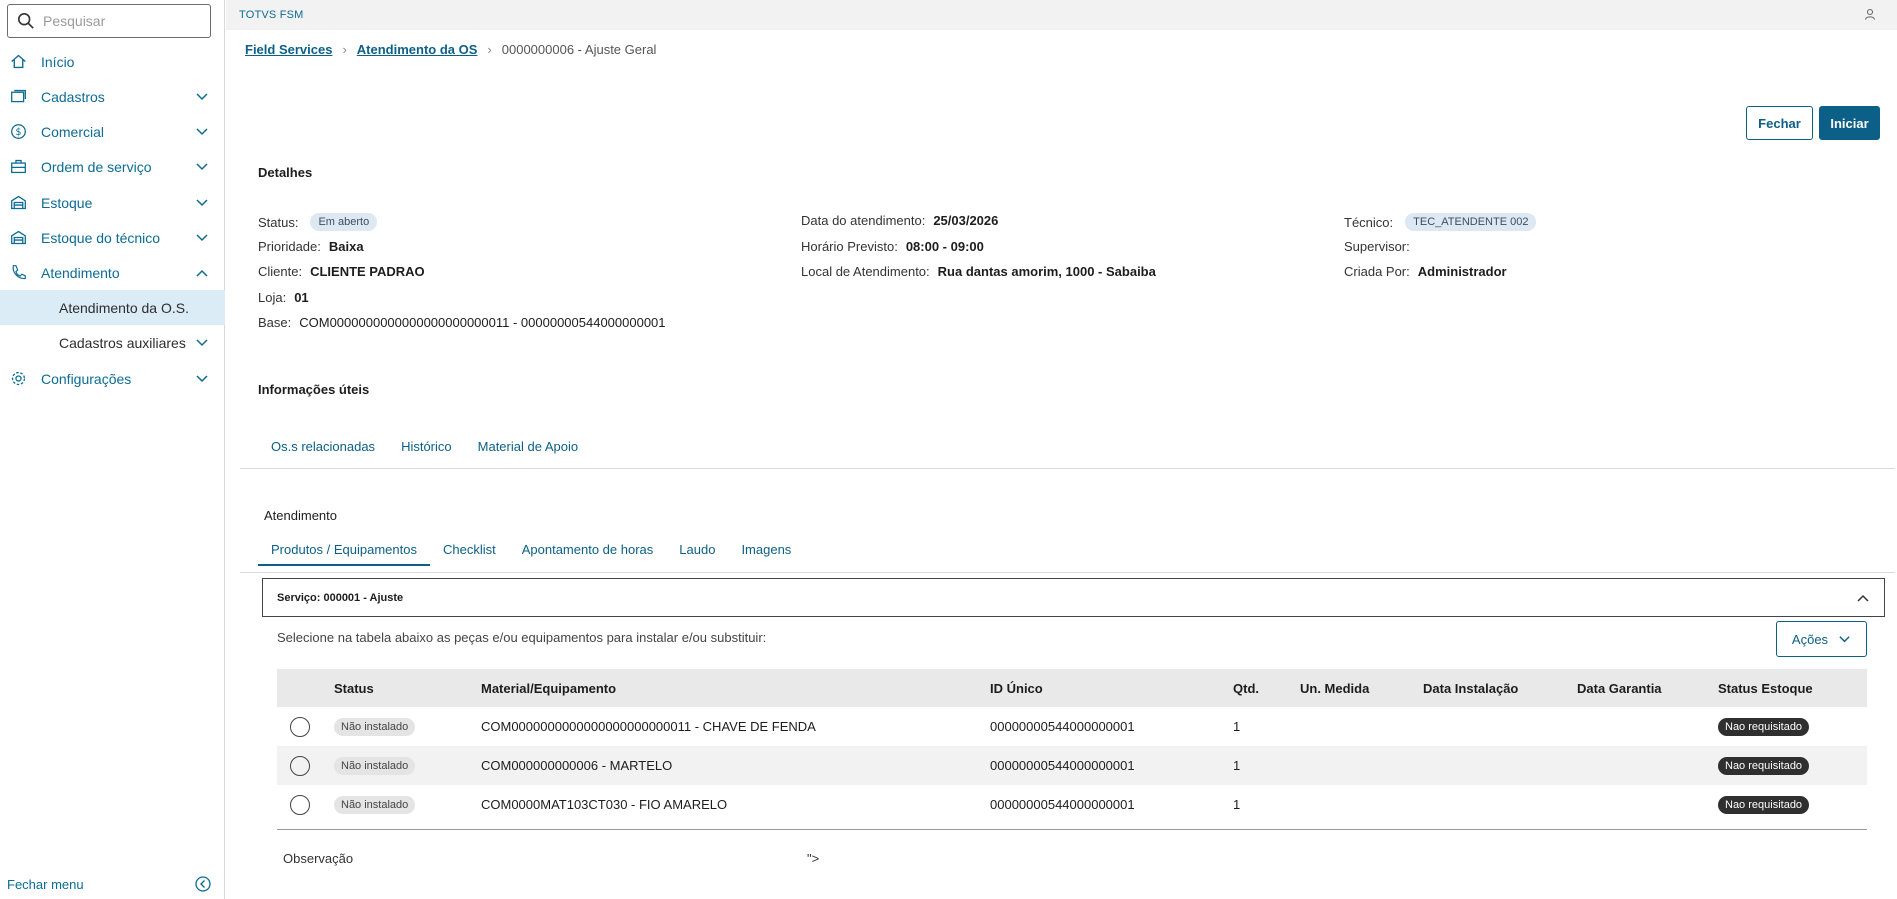 This screenshot has height=899, width=1897. Describe the element at coordinates (528, 446) in the screenshot. I see `tab-support-material: Material de Apoio` at that location.